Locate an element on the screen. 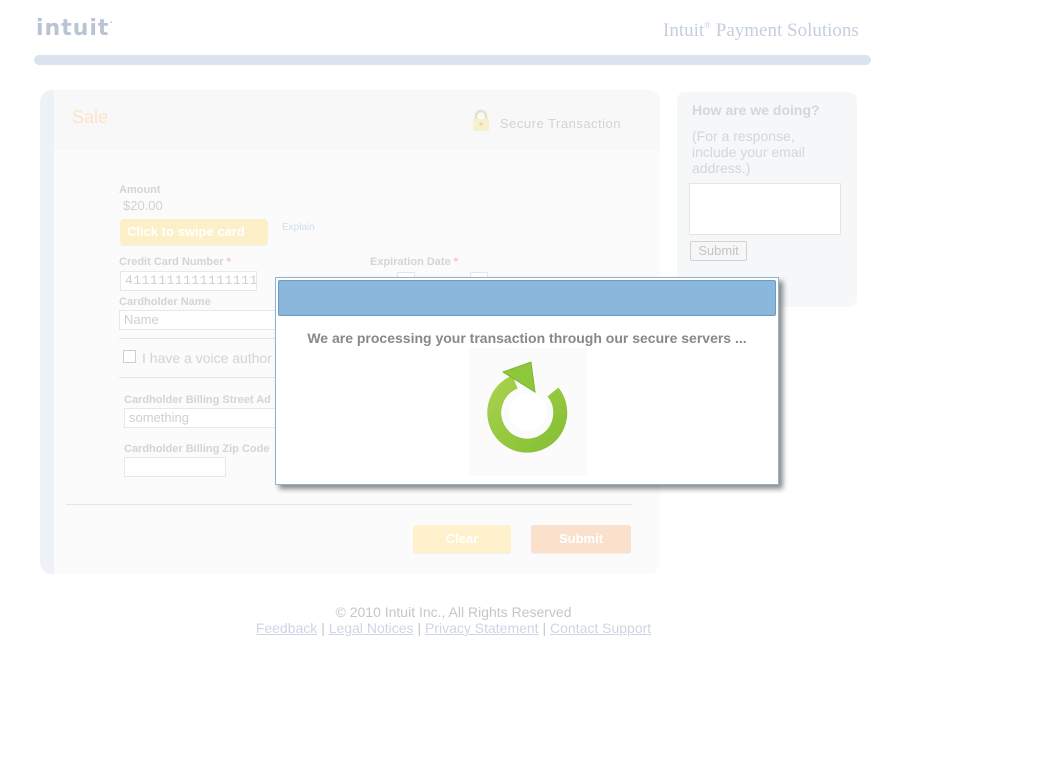 This screenshot has width=1055, height=761. legal-notices-link: Legal Notices is located at coordinates (371, 628).